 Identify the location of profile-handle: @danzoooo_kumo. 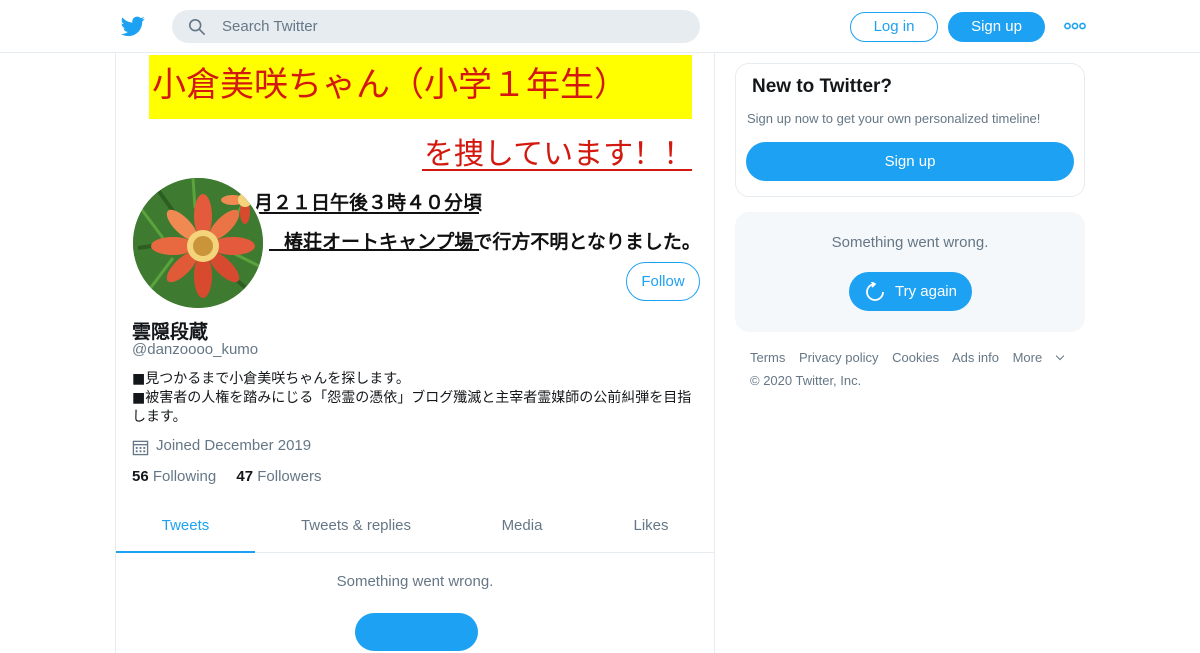
(195, 349).